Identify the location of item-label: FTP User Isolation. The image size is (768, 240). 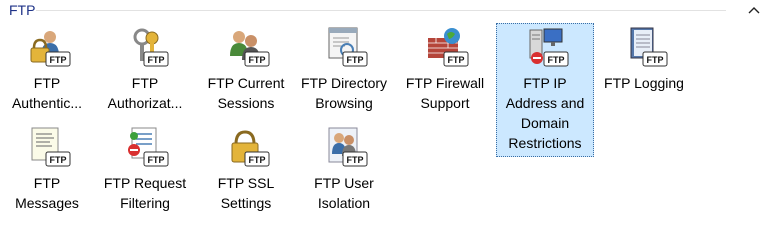
(344, 193).